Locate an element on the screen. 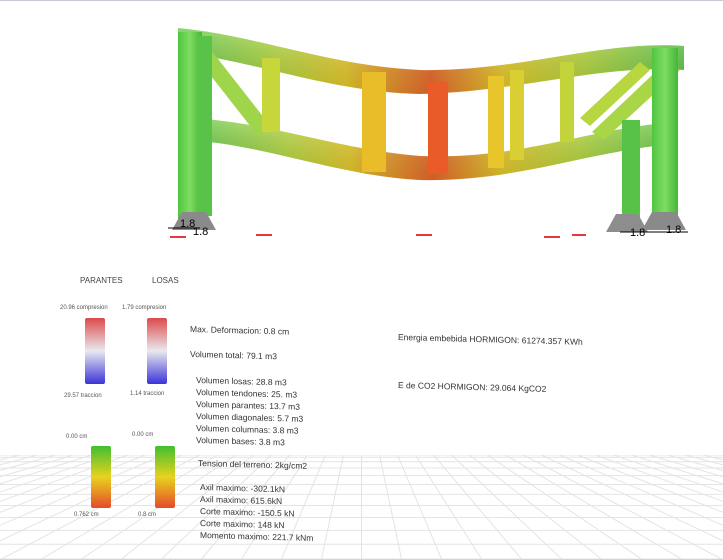  stress-bottom-label: 29.57 traccion is located at coordinates (83, 396).